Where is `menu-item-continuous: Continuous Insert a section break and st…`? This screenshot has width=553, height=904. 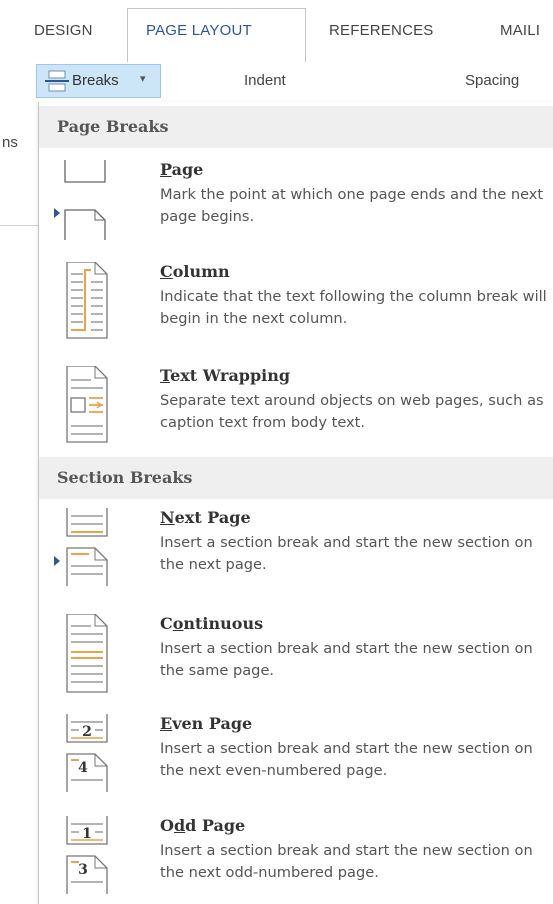
menu-item-continuous: Continuous Insert a section break and st… is located at coordinates (296, 660).